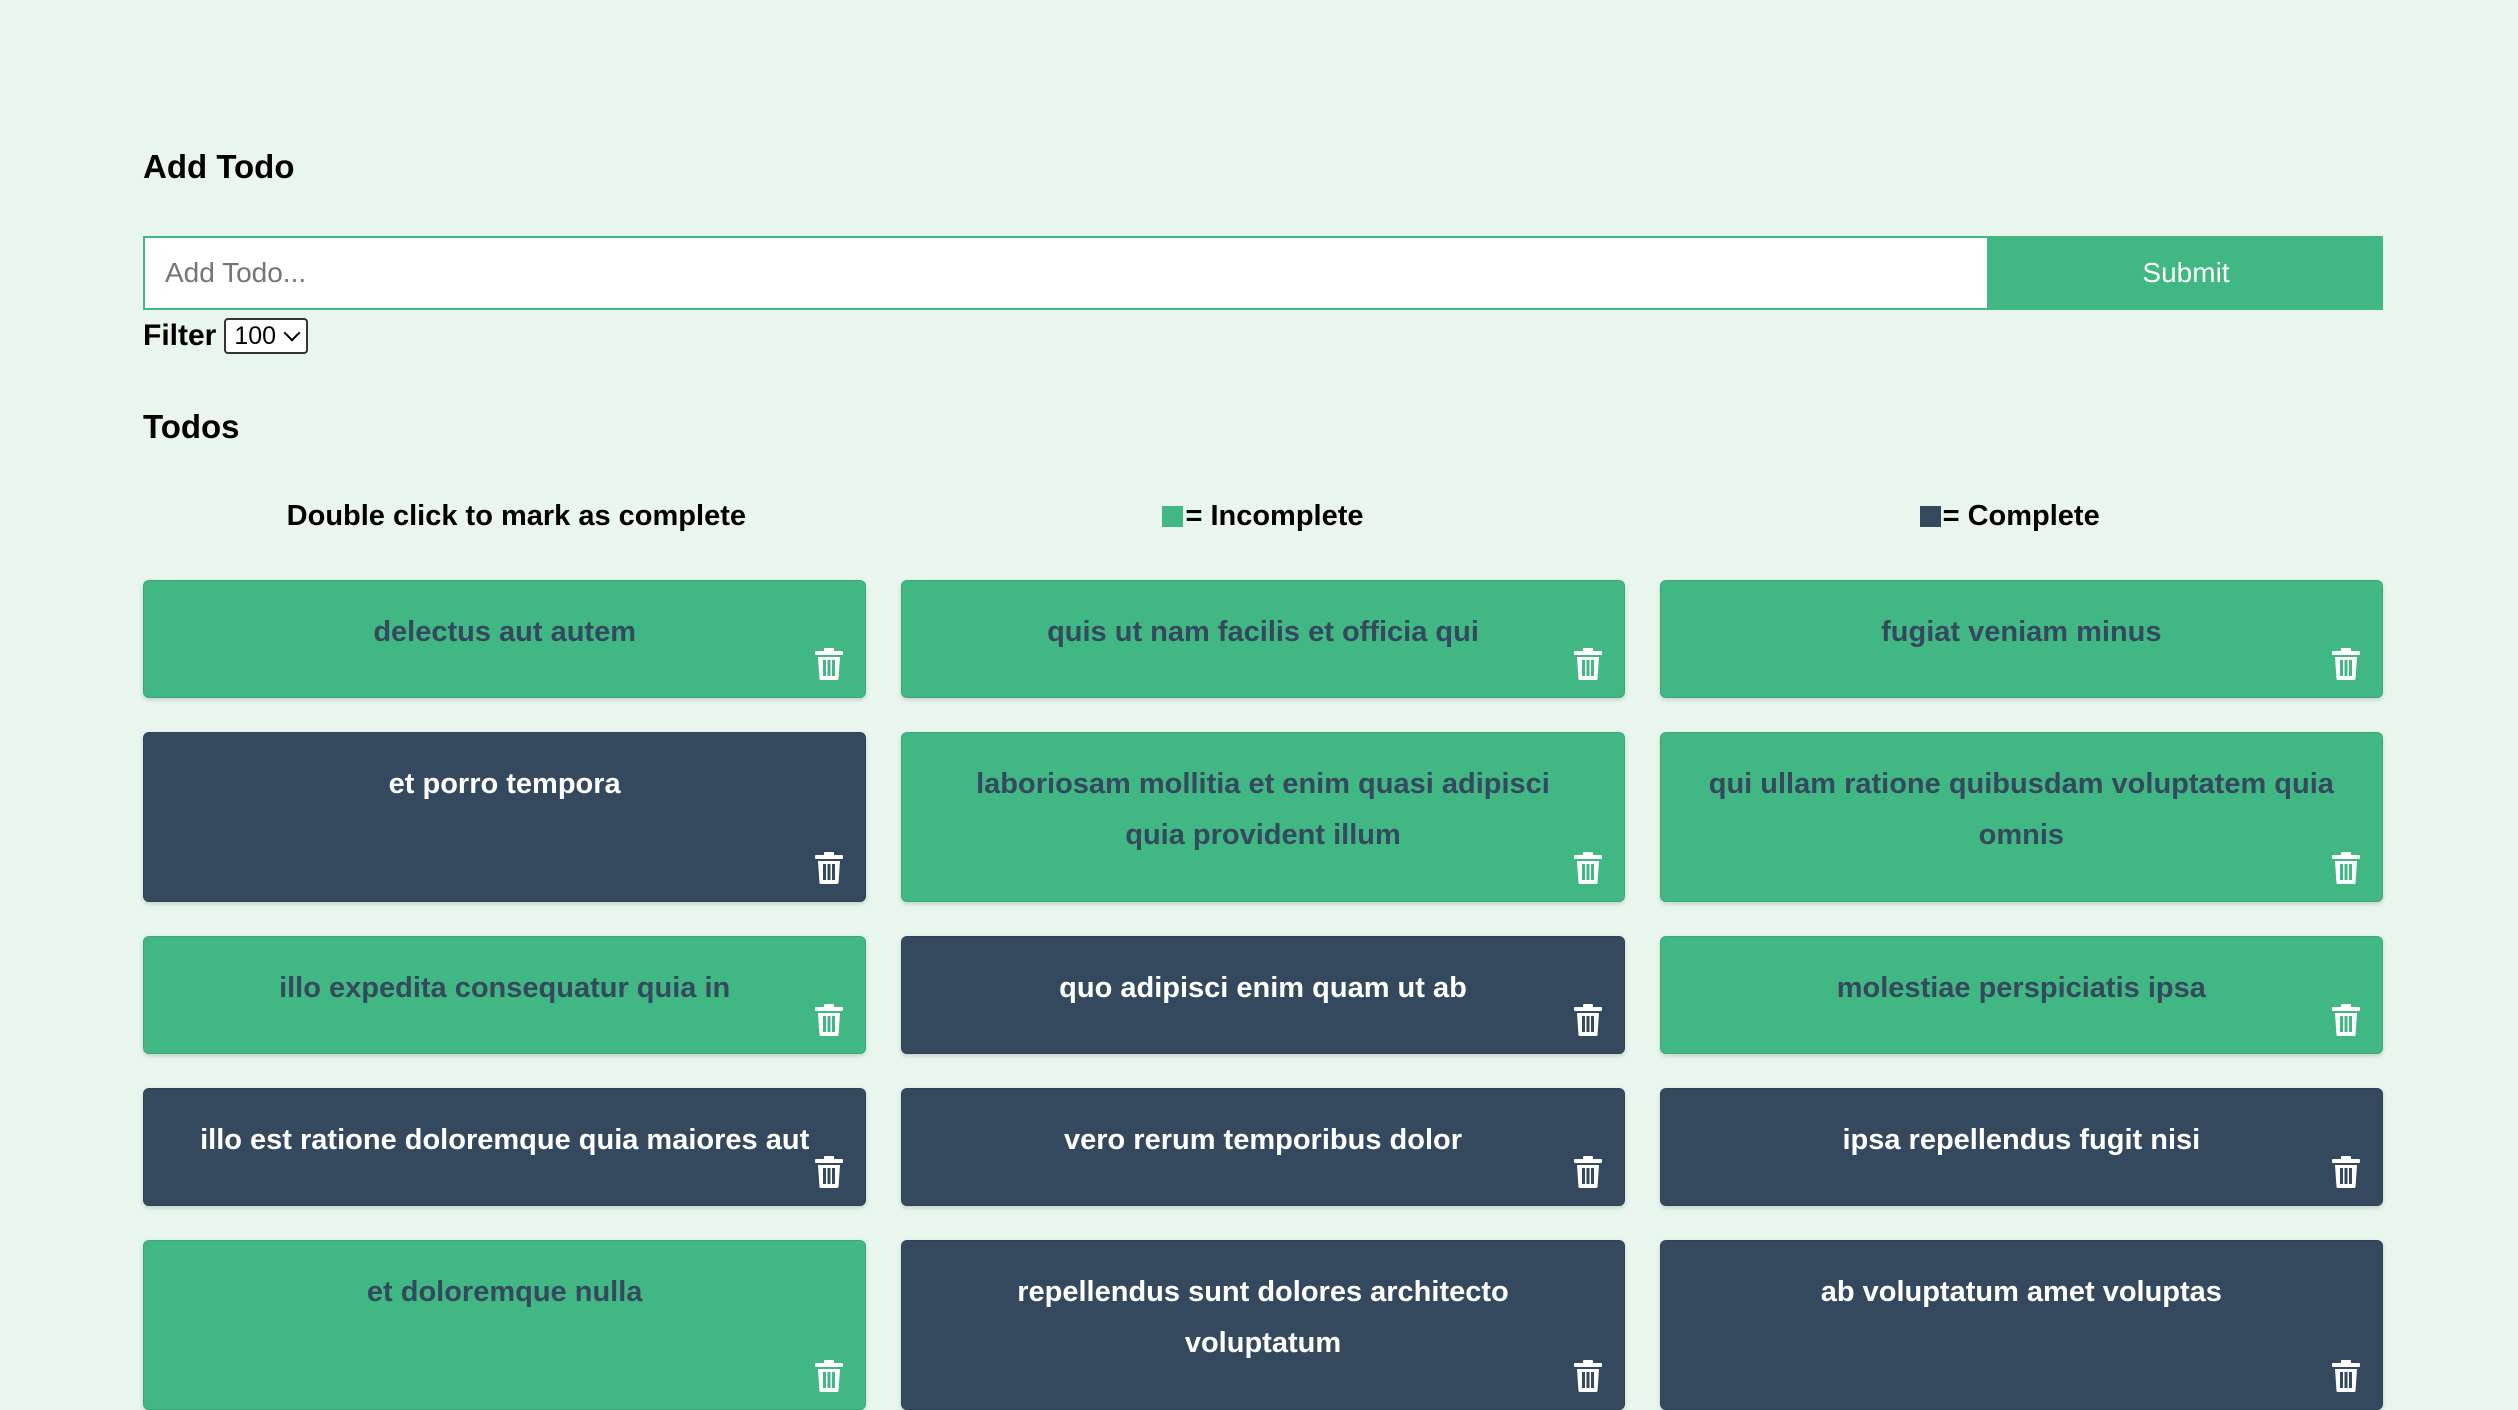  I want to click on filter-select: 100, so click(266, 336).